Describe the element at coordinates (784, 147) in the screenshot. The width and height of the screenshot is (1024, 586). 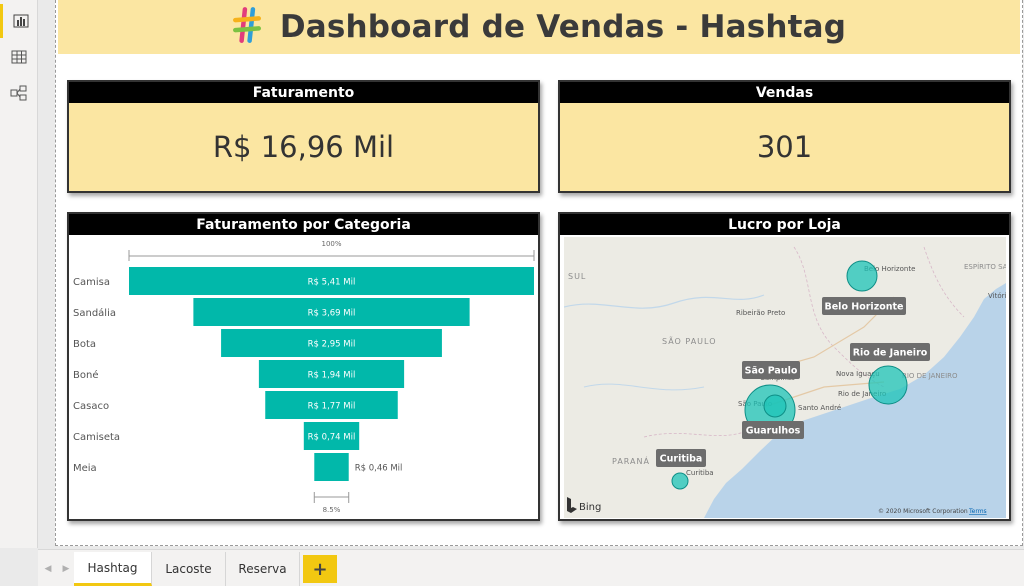
I see `vendas-value: 301` at that location.